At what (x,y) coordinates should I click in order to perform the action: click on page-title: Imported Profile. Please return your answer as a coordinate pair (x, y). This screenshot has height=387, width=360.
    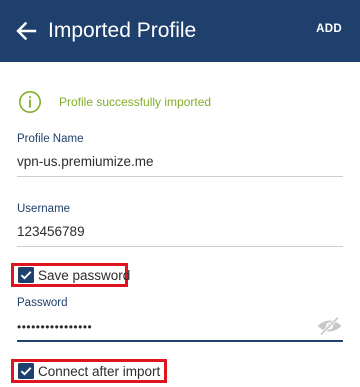
    Looking at the image, I should click on (122, 30).